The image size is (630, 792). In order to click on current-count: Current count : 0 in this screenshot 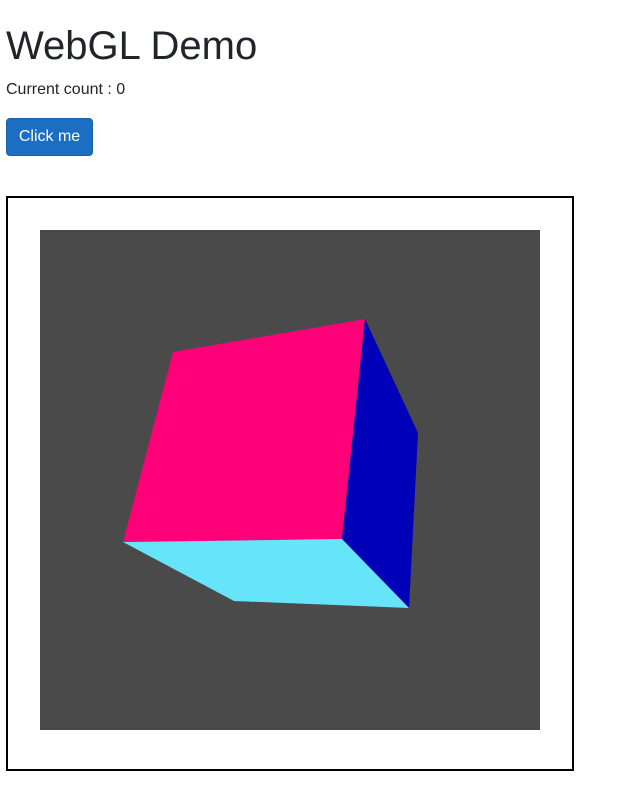, I will do `click(65, 90)`.